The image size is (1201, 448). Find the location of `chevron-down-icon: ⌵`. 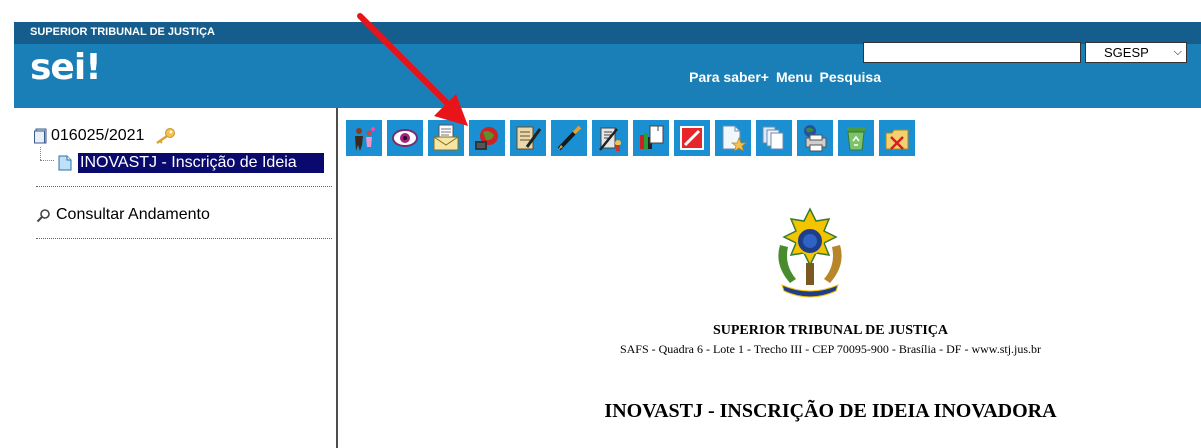

chevron-down-icon: ⌵ is located at coordinates (1177, 52).